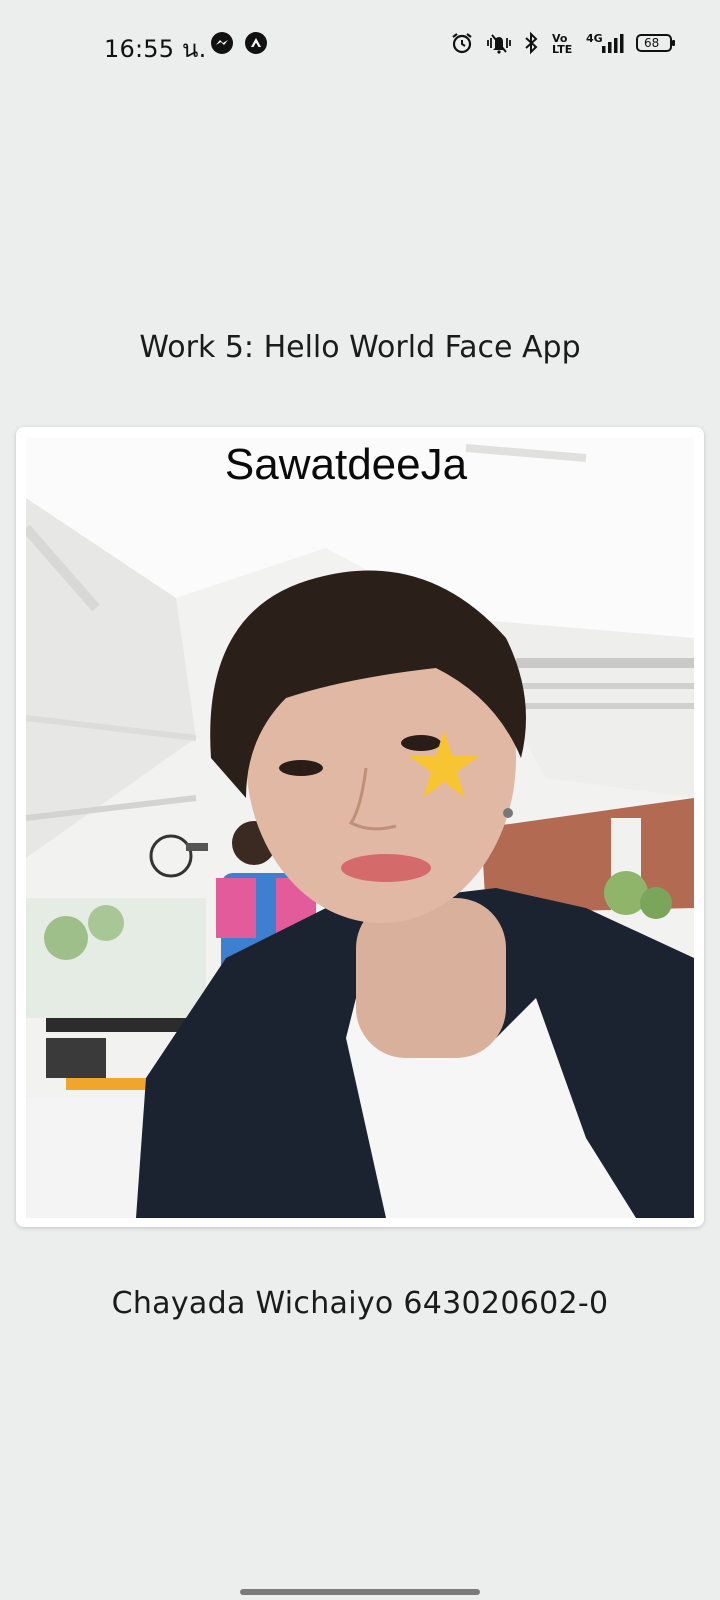 This screenshot has width=720, height=1600. Describe the element at coordinates (155, 49) in the screenshot. I see `status-time: 16:55 น.` at that location.